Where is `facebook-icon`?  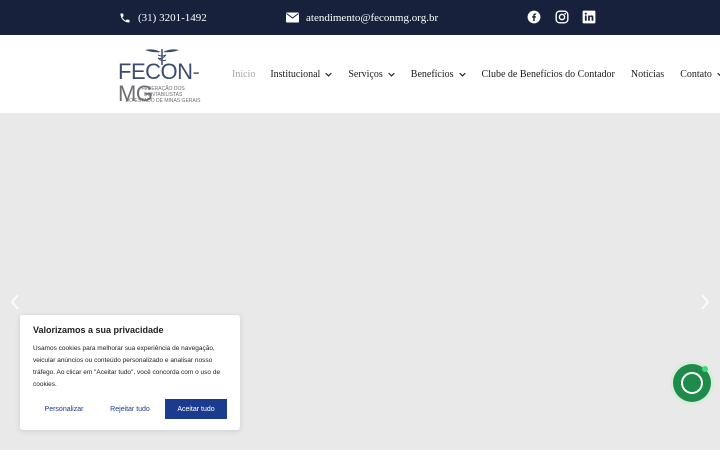
facebook-icon is located at coordinates (534, 17).